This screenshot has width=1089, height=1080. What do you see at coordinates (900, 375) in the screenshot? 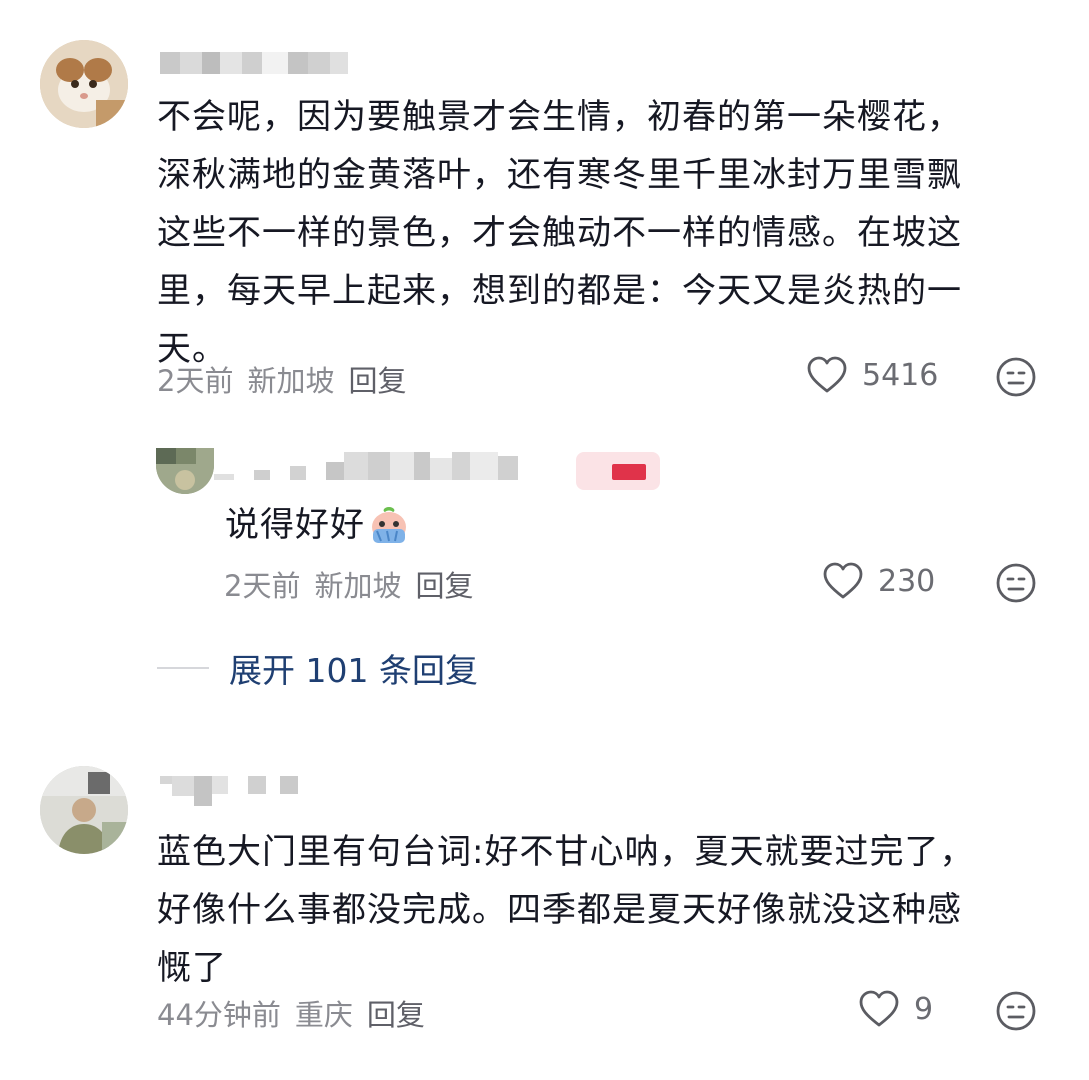
I see `like-count: 5416` at bounding box center [900, 375].